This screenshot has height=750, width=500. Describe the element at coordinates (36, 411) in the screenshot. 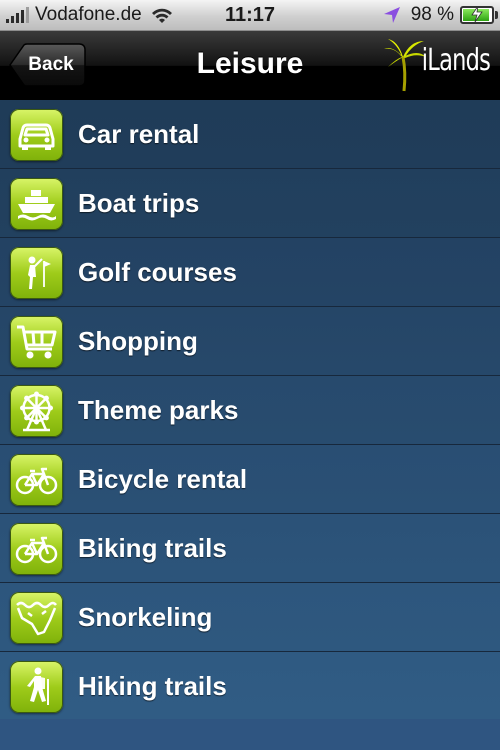

I see `ferris-wheel-icon` at that location.